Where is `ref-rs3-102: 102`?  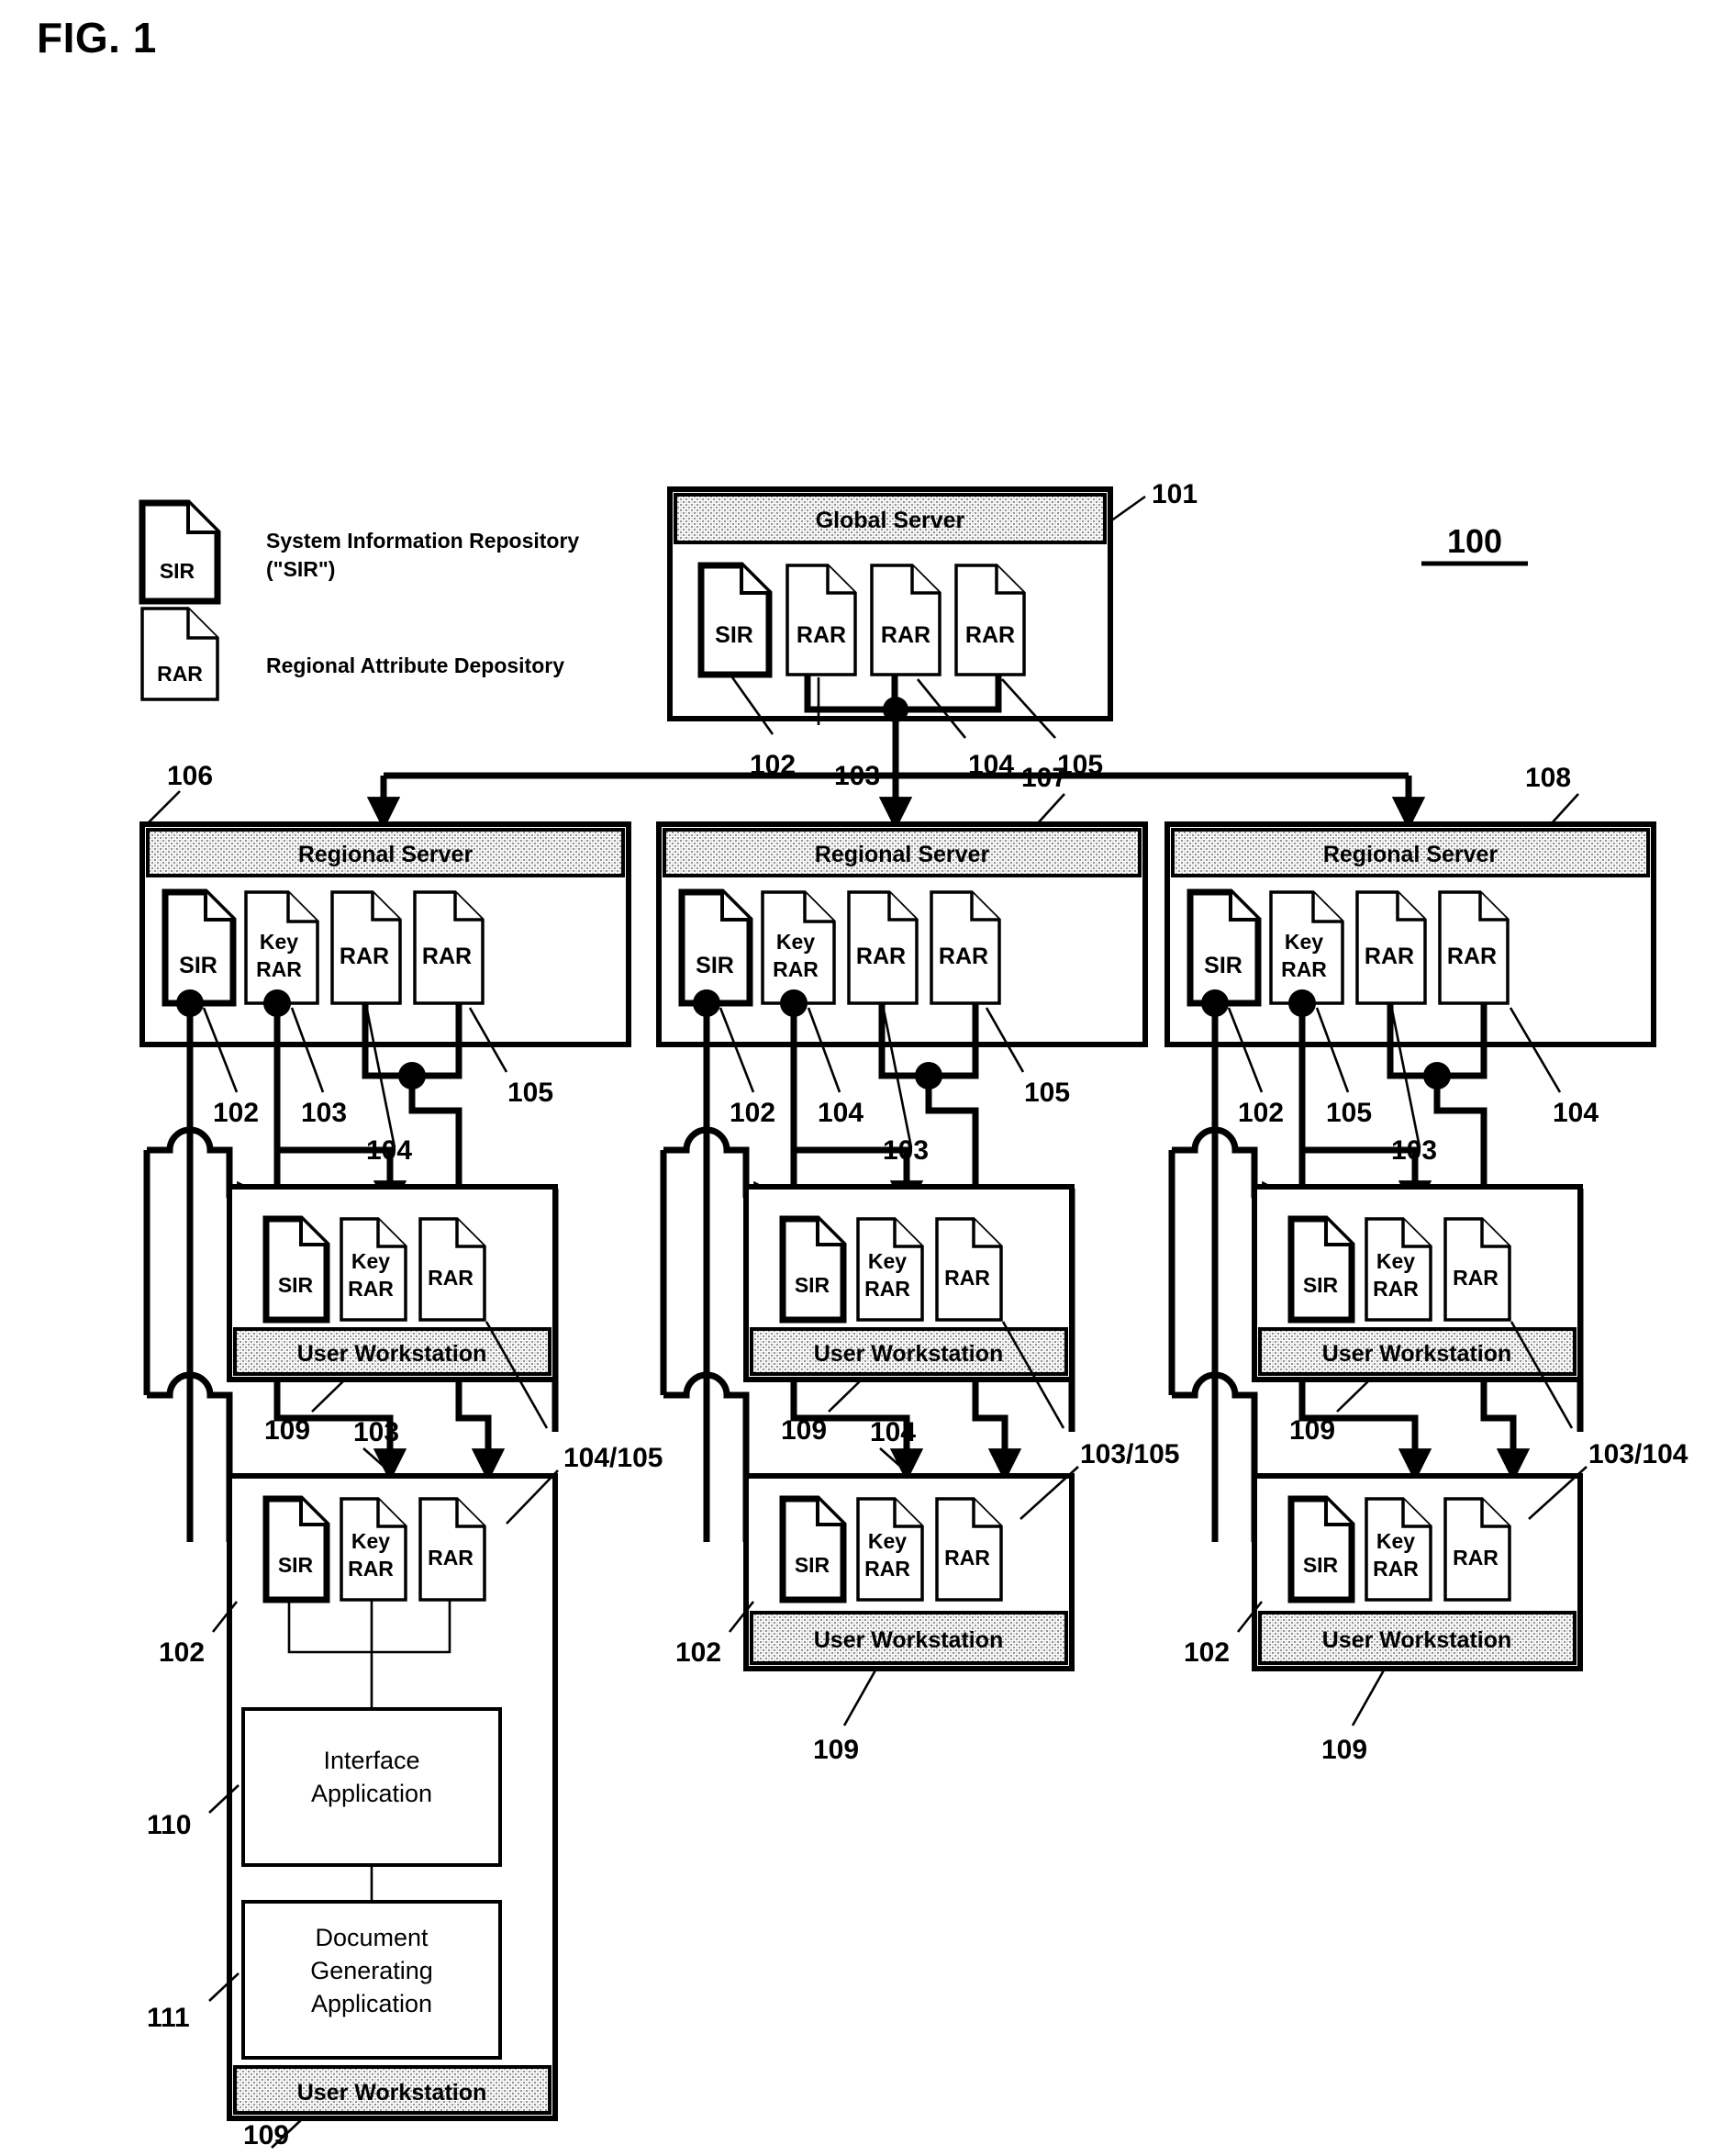
ref-rs3-102: 102 is located at coordinates (1261, 1113).